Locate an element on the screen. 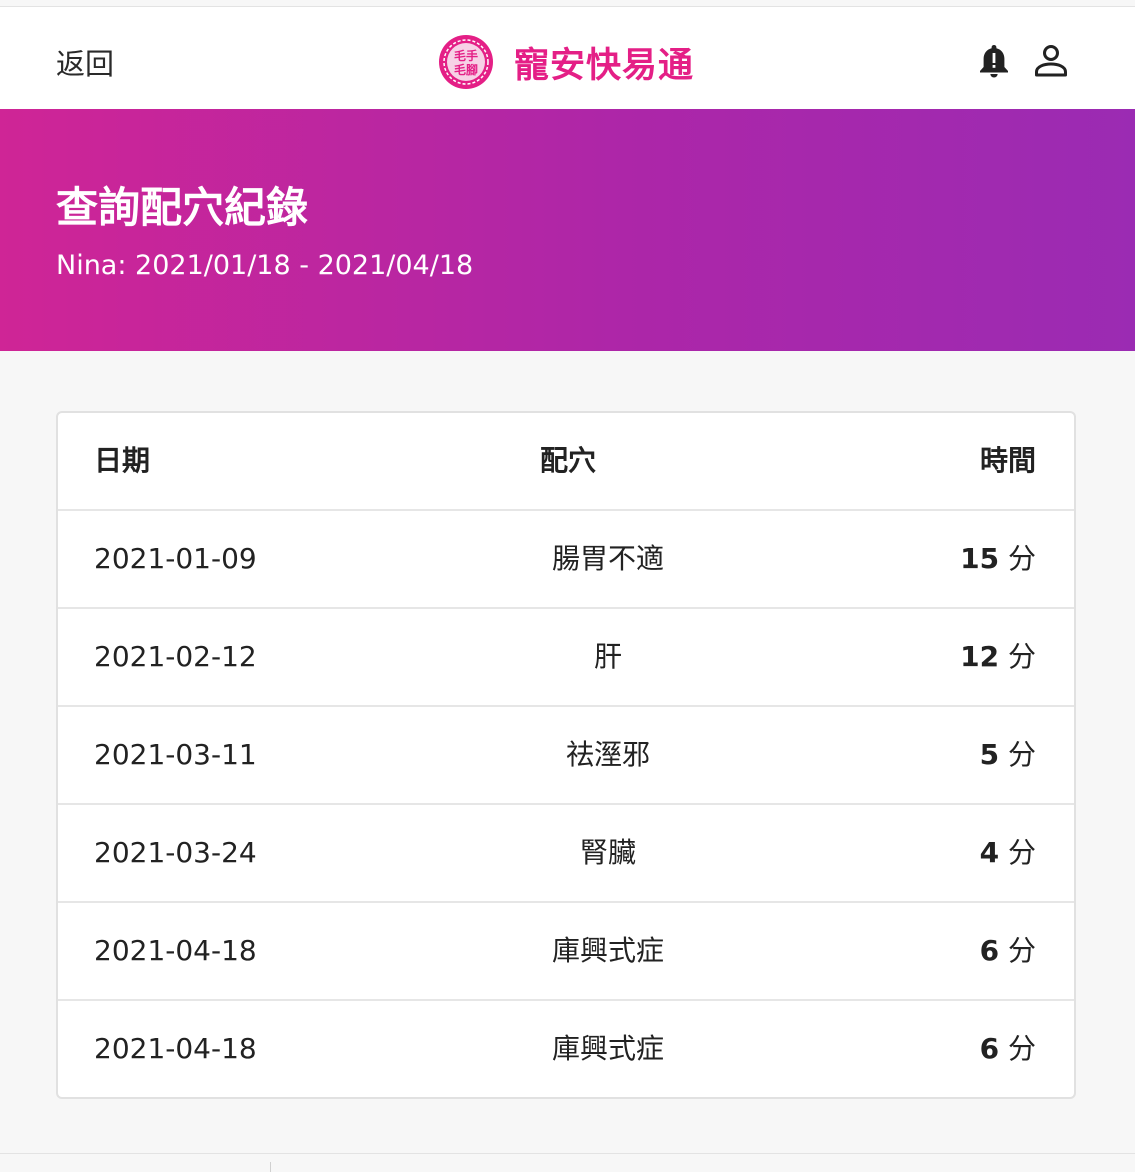 The height and width of the screenshot is (1172, 1135). table-header: 日期 配穴 時間 is located at coordinates (566, 462).